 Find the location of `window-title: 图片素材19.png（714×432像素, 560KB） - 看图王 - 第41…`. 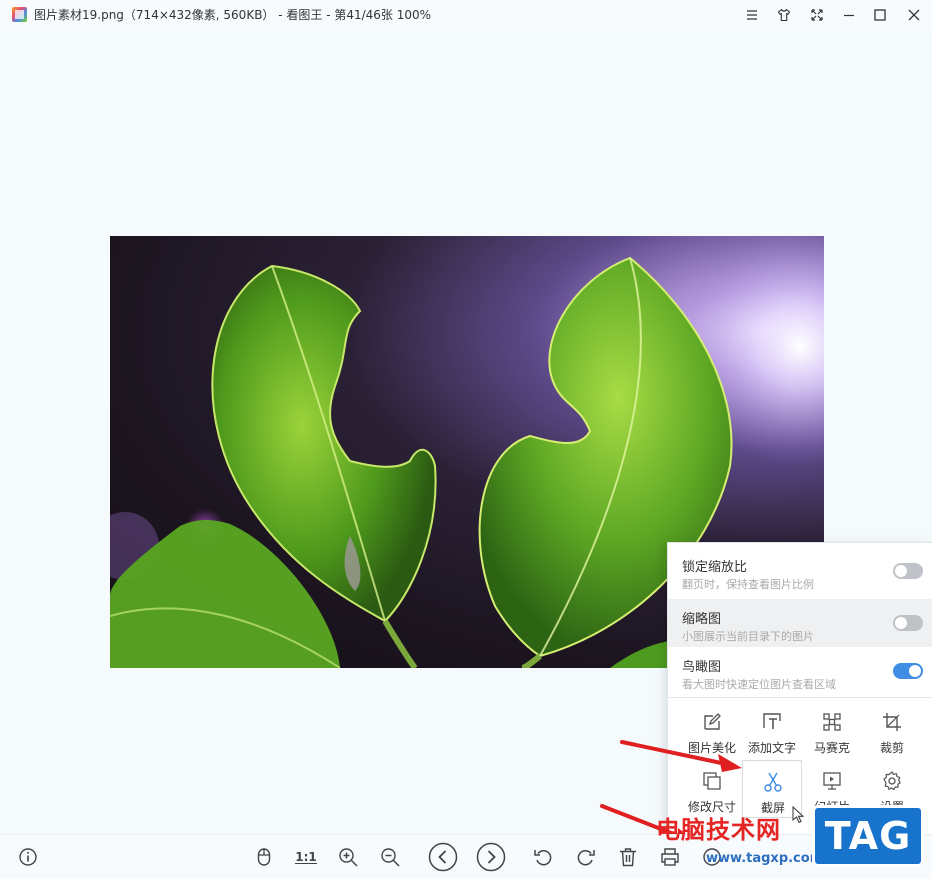

window-title: 图片素材19.png（714×432像素, 560KB） - 看图王 - 第41… is located at coordinates (233, 15).